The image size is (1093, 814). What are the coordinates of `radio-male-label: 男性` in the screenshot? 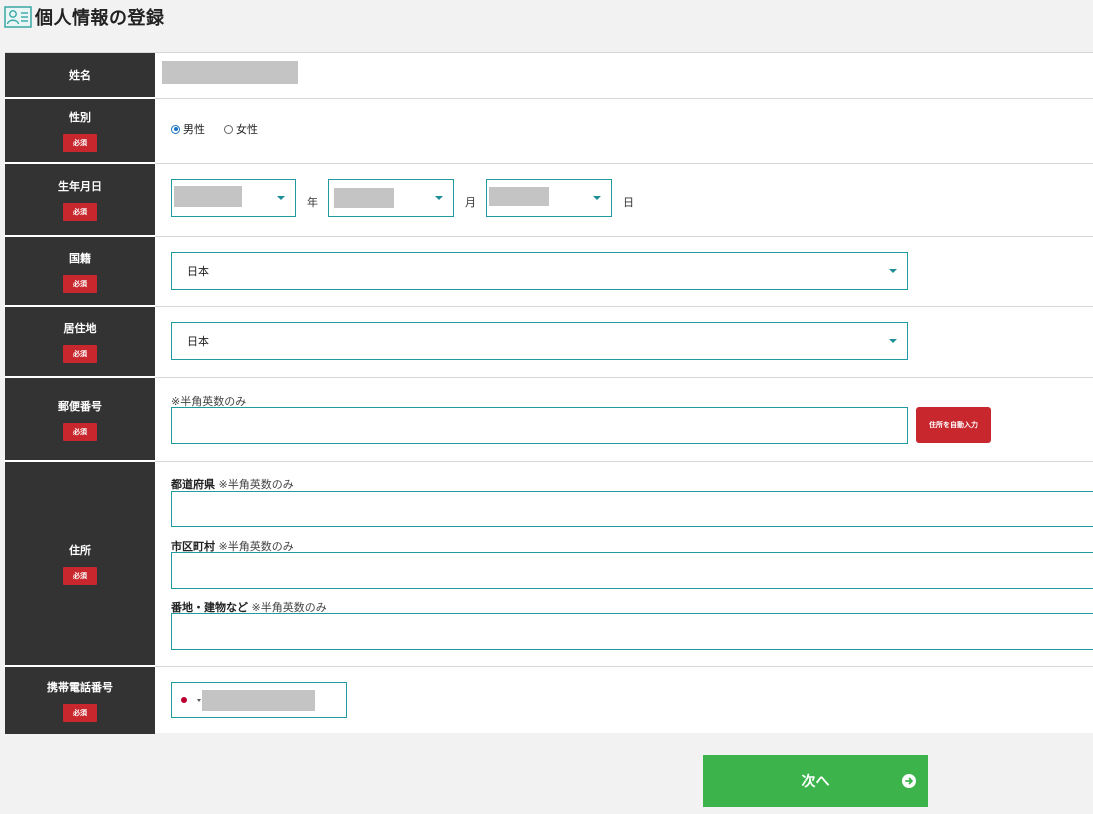 It's located at (194, 129).